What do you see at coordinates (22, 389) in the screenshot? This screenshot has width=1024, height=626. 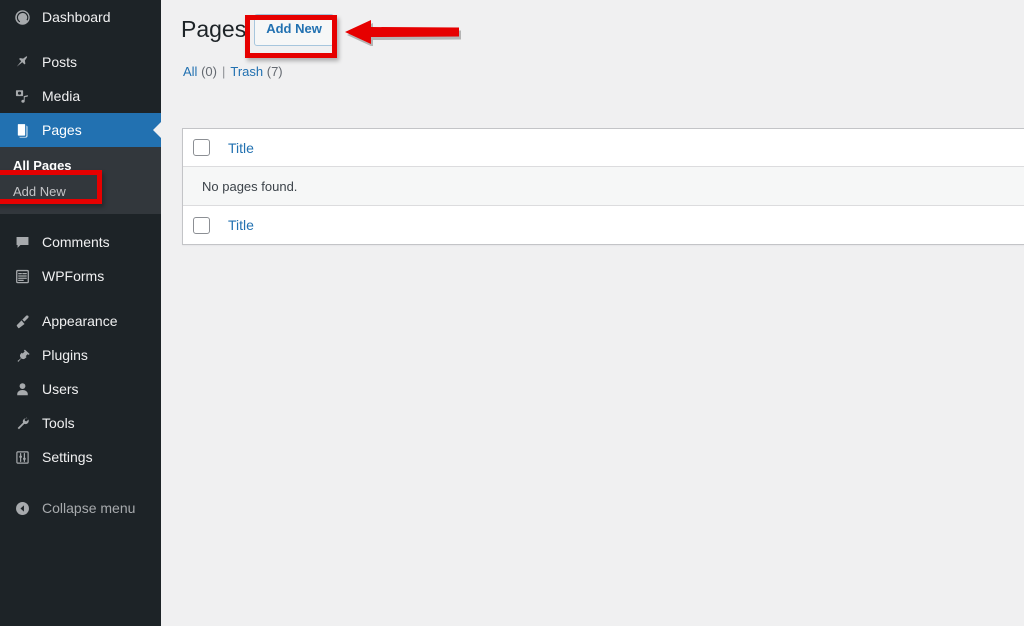 I see `user-icon` at bounding box center [22, 389].